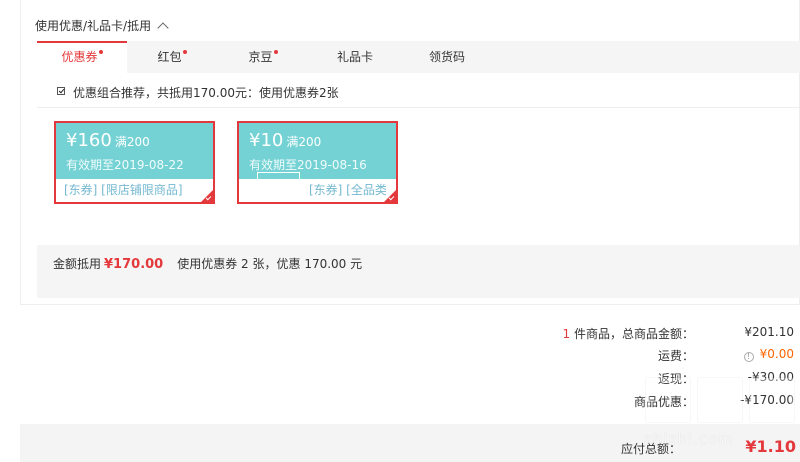  I want to click on coupon-section-header: 使用优惠/礼品卡/抵用, so click(102, 25).